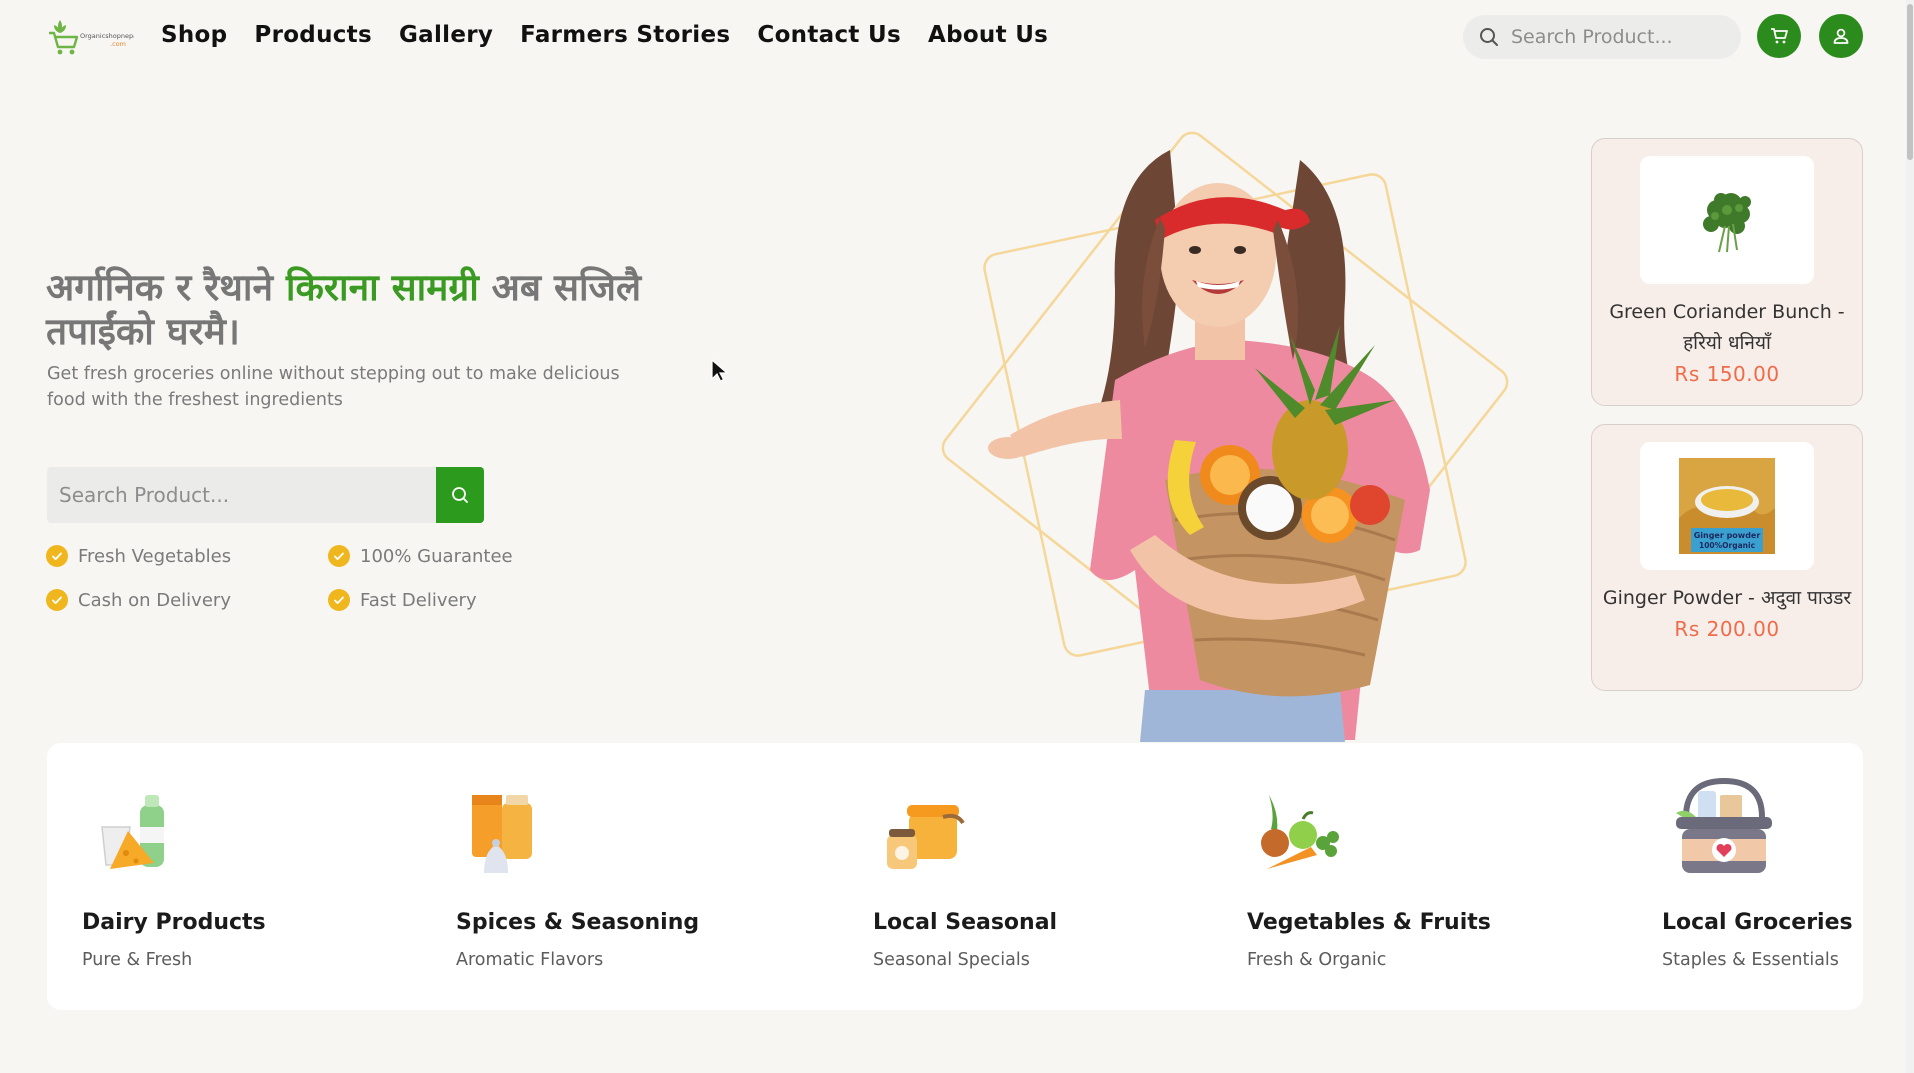 This screenshot has width=1914, height=1073. Describe the element at coordinates (578, 922) in the screenshot. I see `category-name: Spices & Seasoning` at that location.